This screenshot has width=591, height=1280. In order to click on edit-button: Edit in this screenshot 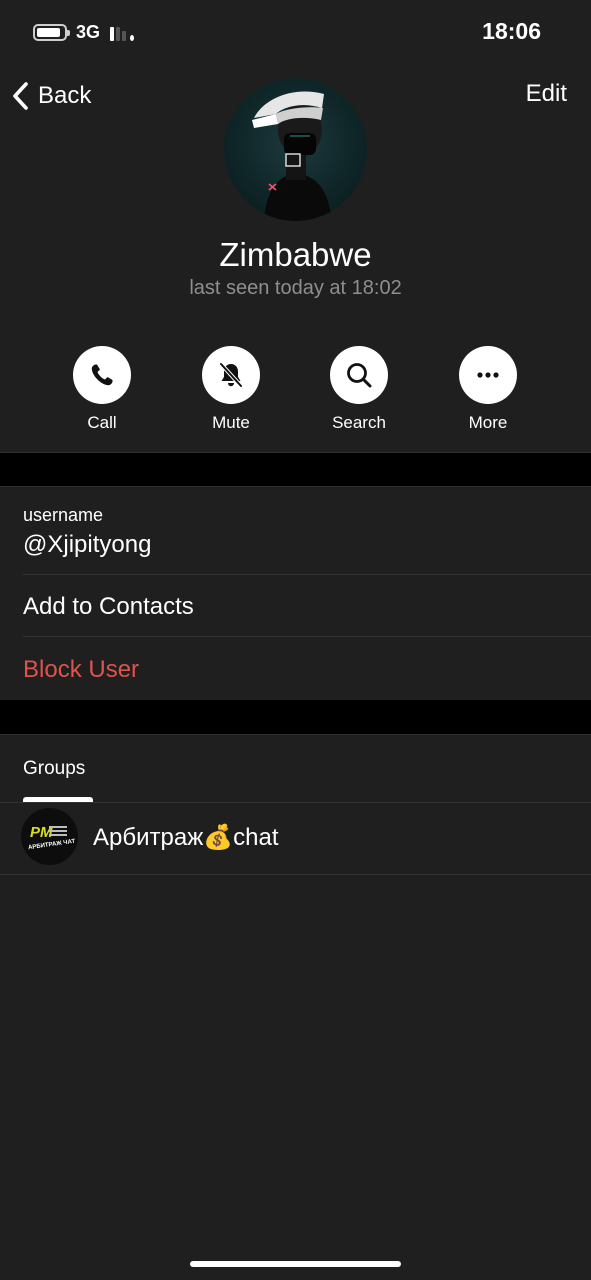, I will do `click(546, 94)`.